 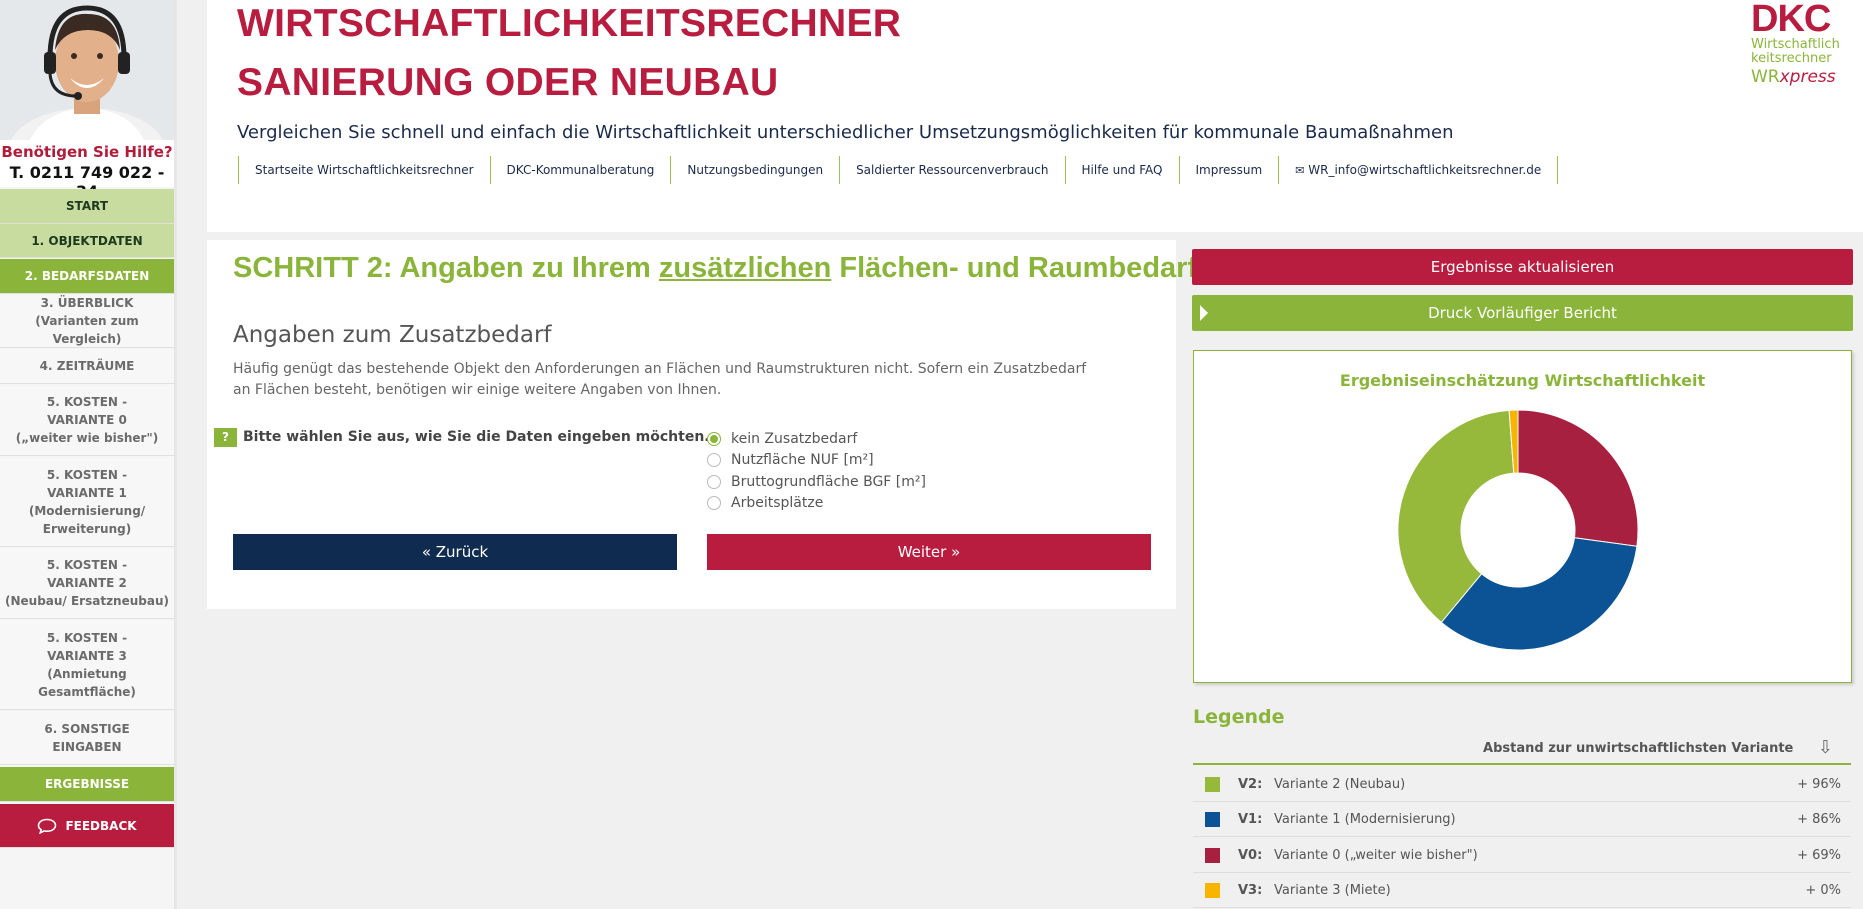 I want to click on donut-slice-v0, so click(x=1577, y=478).